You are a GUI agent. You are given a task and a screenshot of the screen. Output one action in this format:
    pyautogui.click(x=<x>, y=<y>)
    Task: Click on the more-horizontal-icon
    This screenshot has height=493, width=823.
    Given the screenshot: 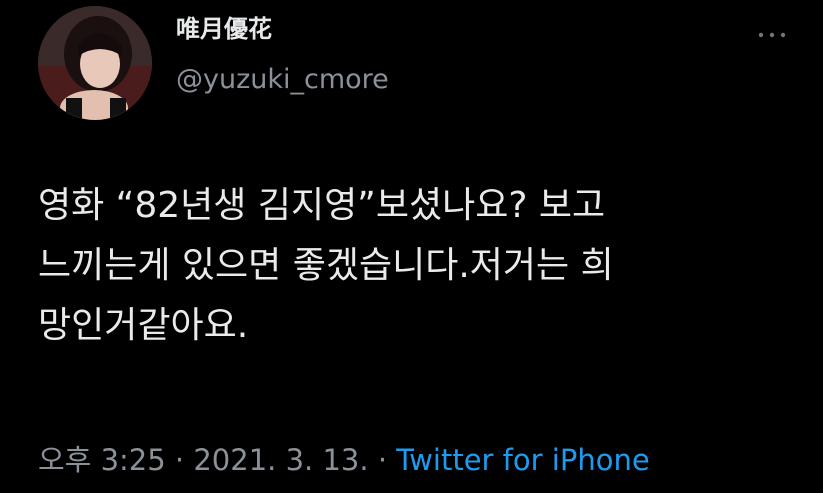 What is the action you would take?
    pyautogui.click(x=772, y=35)
    